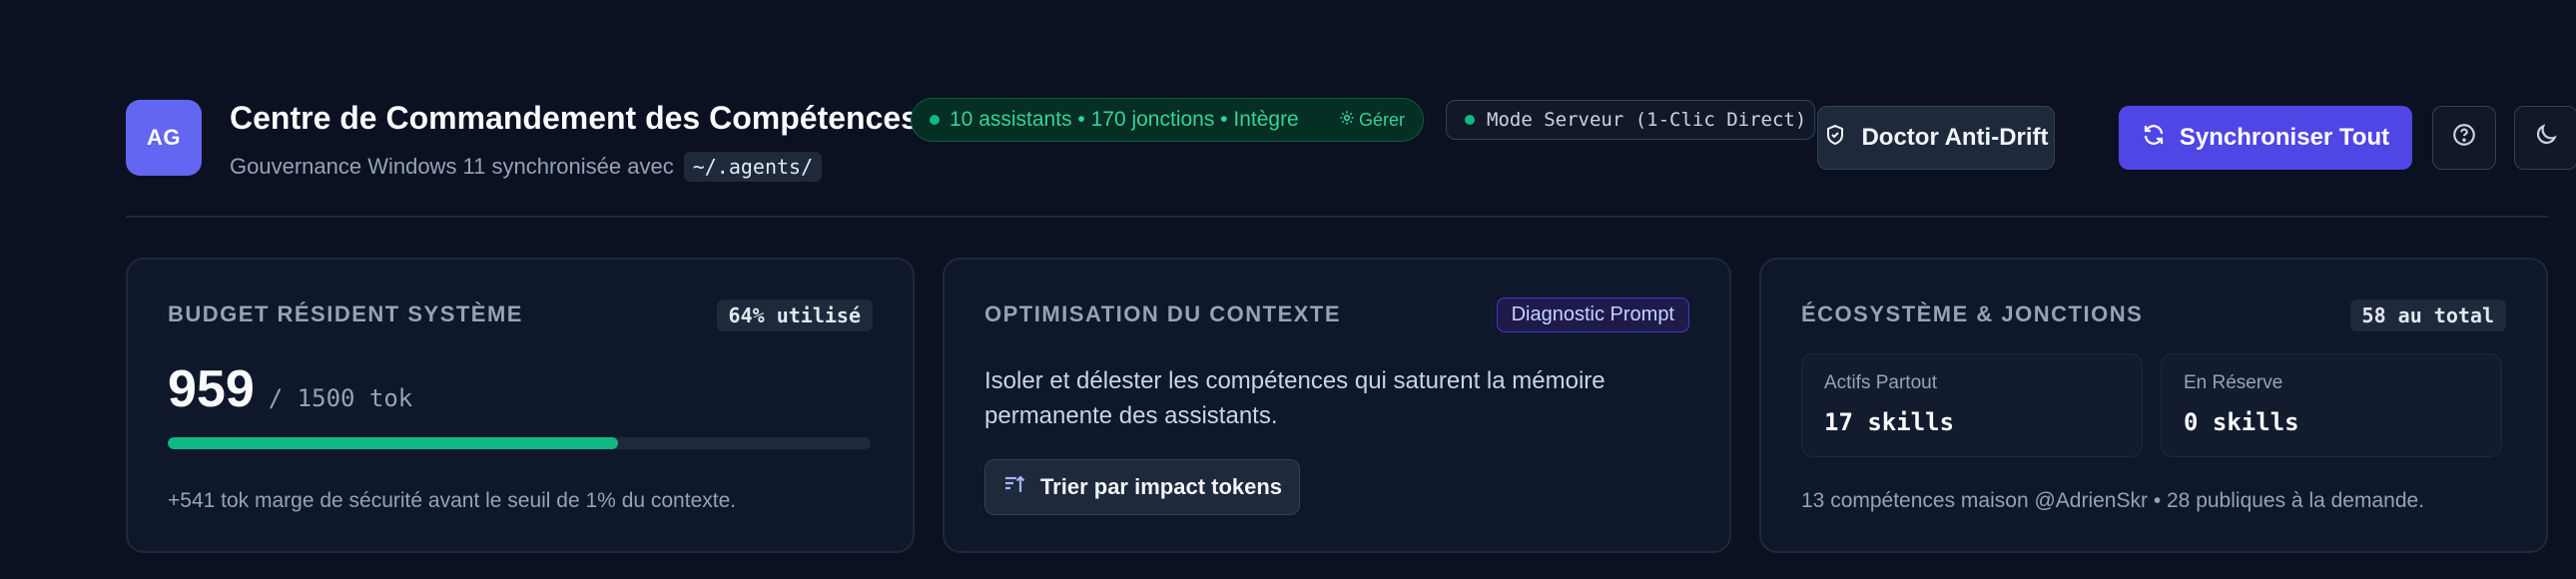 Image resolution: width=2576 pixels, height=579 pixels. I want to click on mode-text: Mode Serveur (1-Clic Direct), so click(1647, 120).